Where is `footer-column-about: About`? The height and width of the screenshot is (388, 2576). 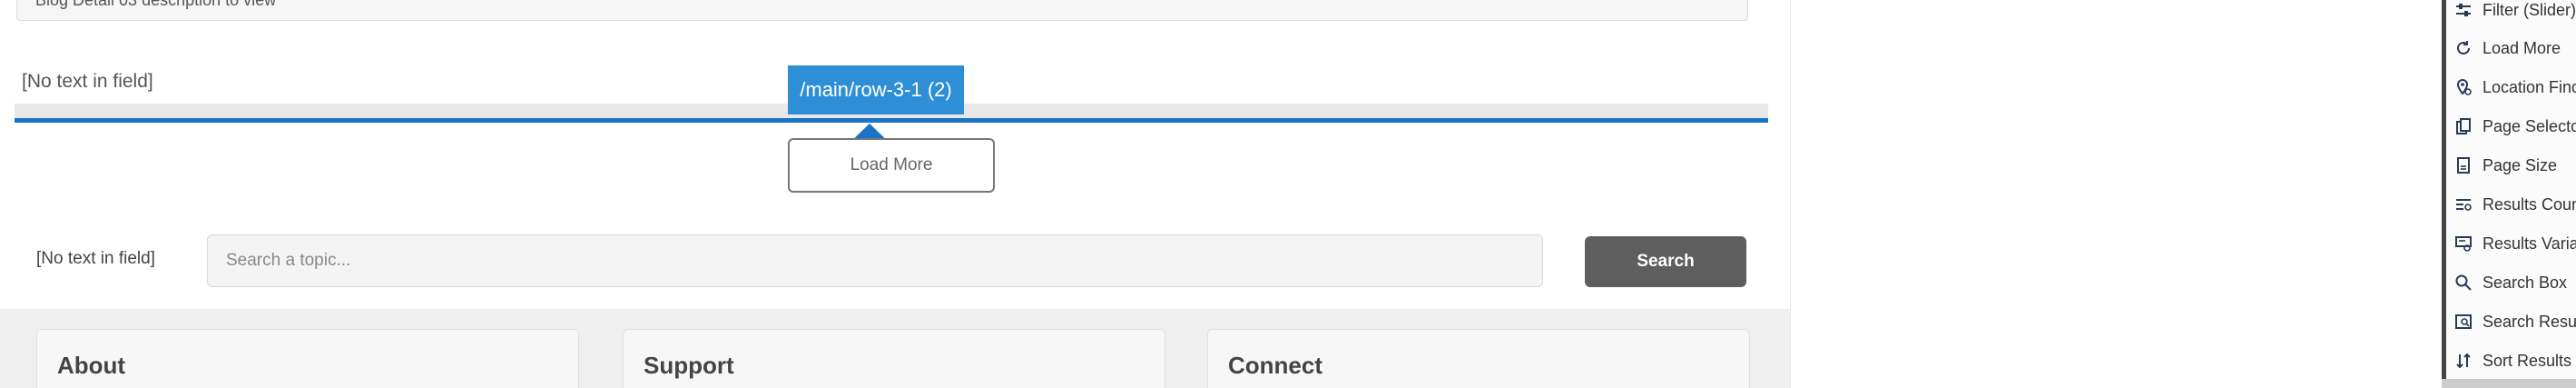 footer-column-about: About is located at coordinates (307, 359).